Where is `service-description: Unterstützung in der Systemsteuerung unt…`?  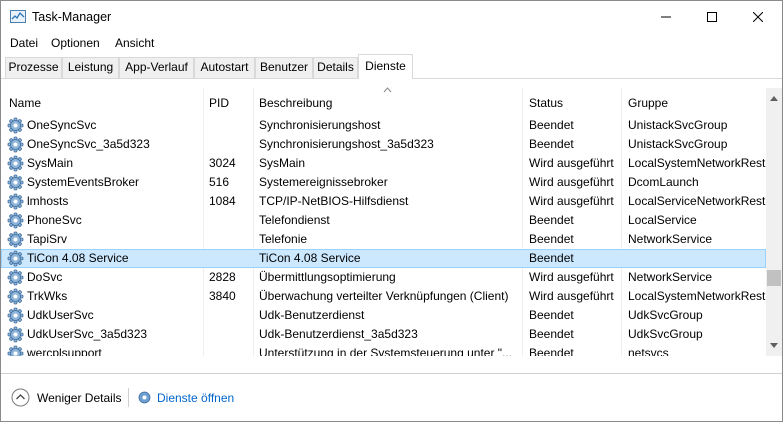 service-description: Unterstützung in der Systemsteuerung unt… is located at coordinates (386, 351).